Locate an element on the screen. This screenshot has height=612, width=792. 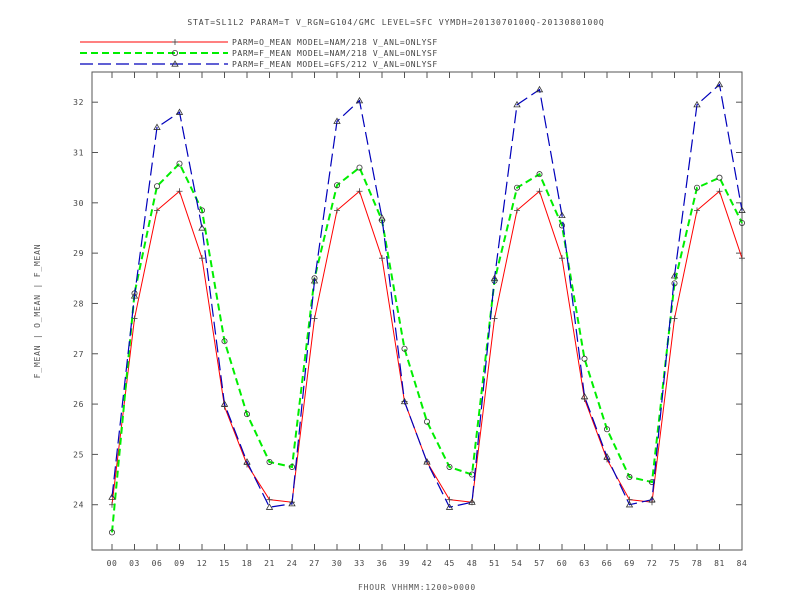
x-tick-label: 45 is located at coordinates (449, 563).